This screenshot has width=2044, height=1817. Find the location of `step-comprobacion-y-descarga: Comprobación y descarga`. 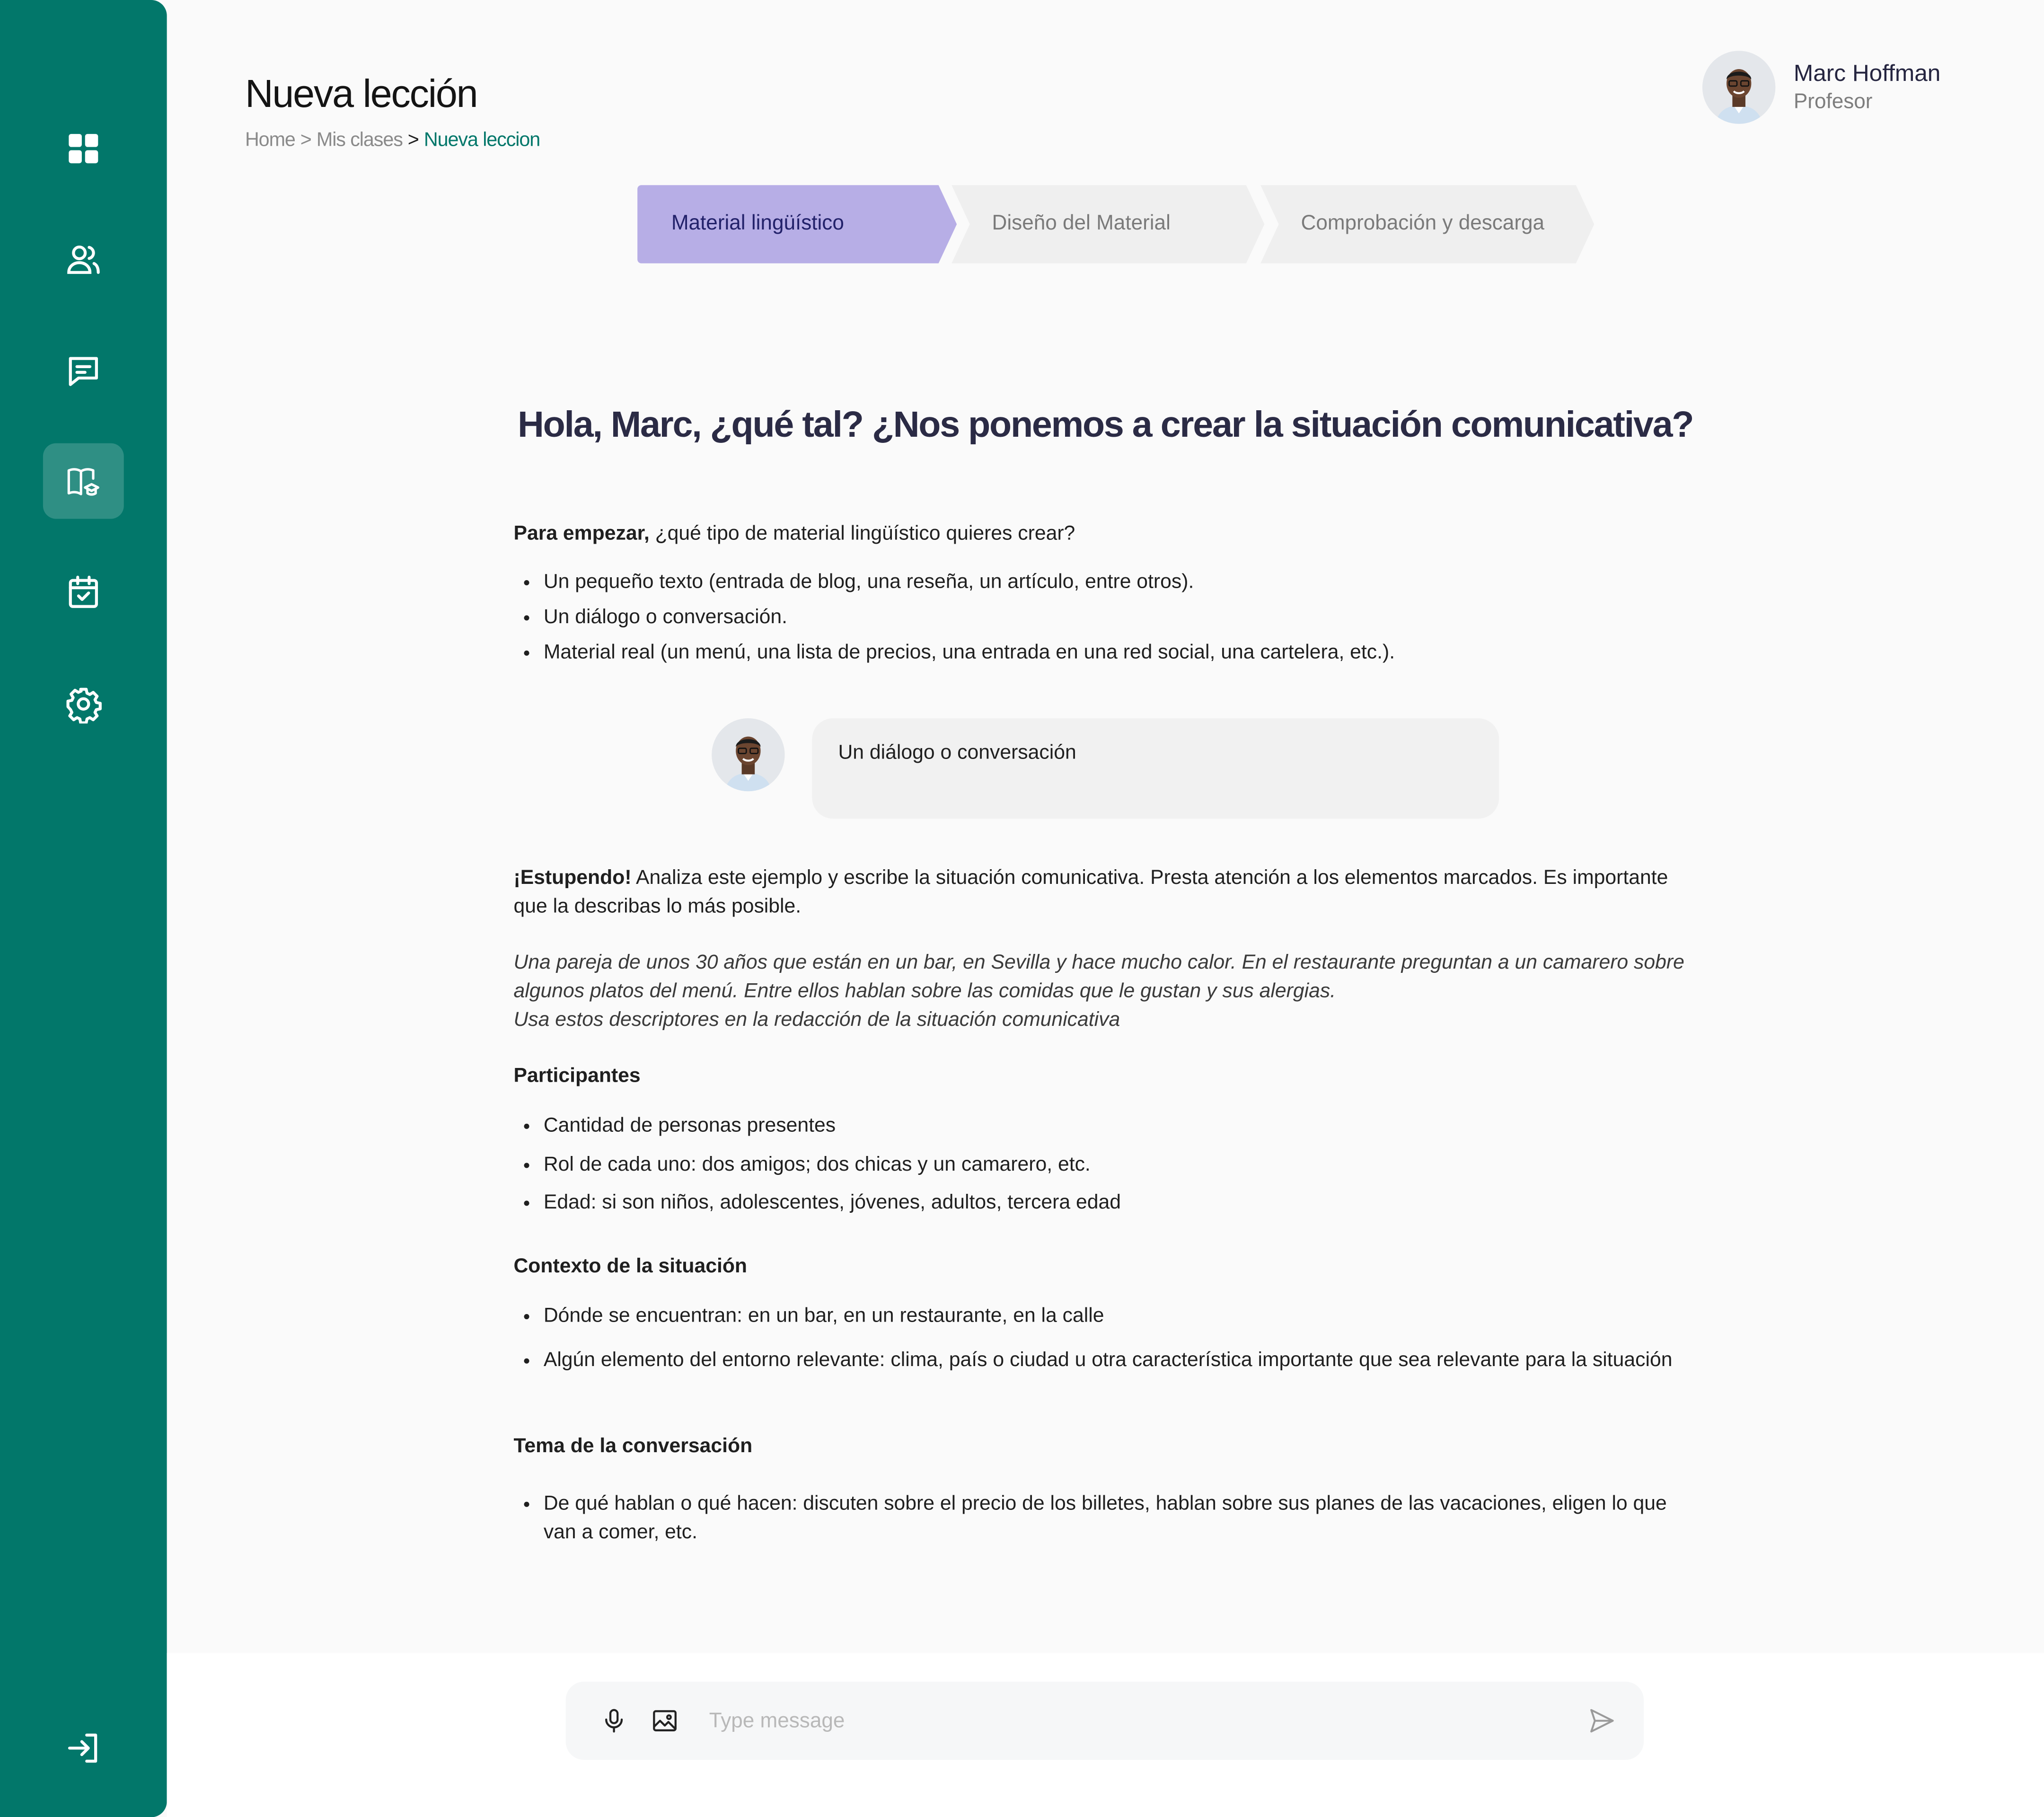

step-comprobacion-y-descarga: Comprobación y descarga is located at coordinates (1427, 224).